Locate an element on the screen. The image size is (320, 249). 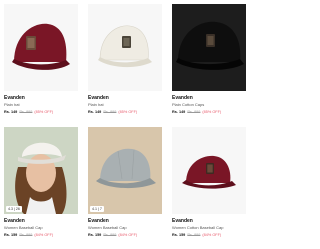
product-image: 4.1 | 7 is located at coordinates (125, 170).